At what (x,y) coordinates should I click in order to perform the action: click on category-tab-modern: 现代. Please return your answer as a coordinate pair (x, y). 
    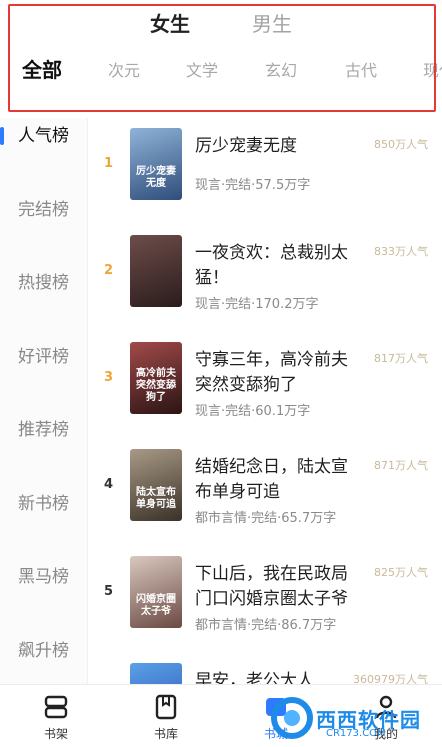
    Looking at the image, I should click on (432, 71).